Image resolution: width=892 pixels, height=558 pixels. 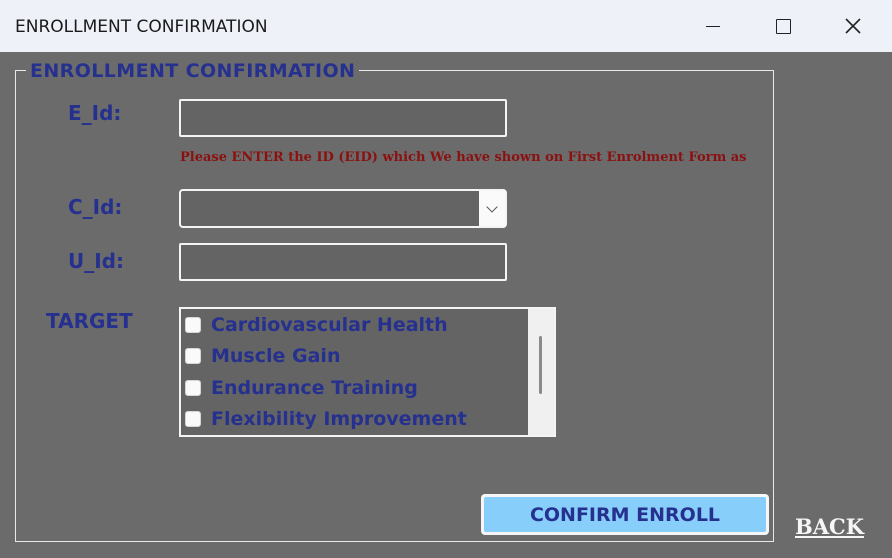 I want to click on minimize-button, so click(x=713, y=26).